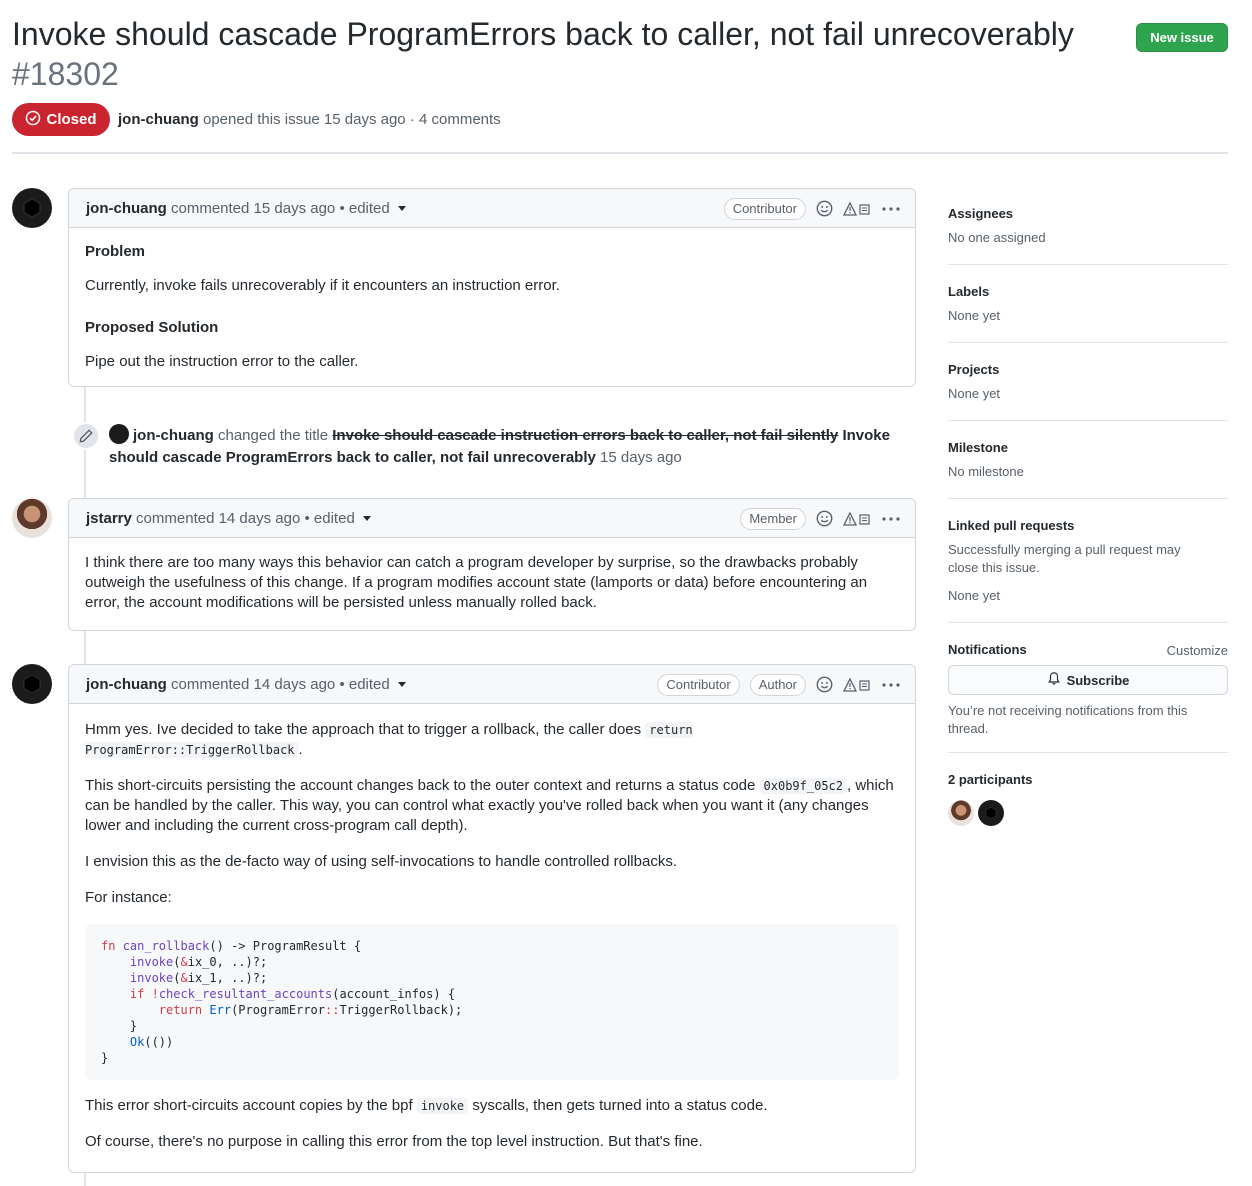 This screenshot has height=1186, width=1252. What do you see at coordinates (442, 1106) in the screenshot?
I see `inline-code: invoke` at bounding box center [442, 1106].